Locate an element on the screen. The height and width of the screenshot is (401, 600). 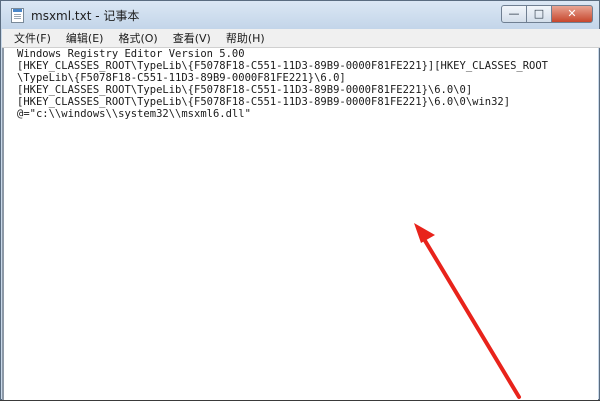
editor-line: Windows Registry Editor Version 5.00 is located at coordinates (131, 54).